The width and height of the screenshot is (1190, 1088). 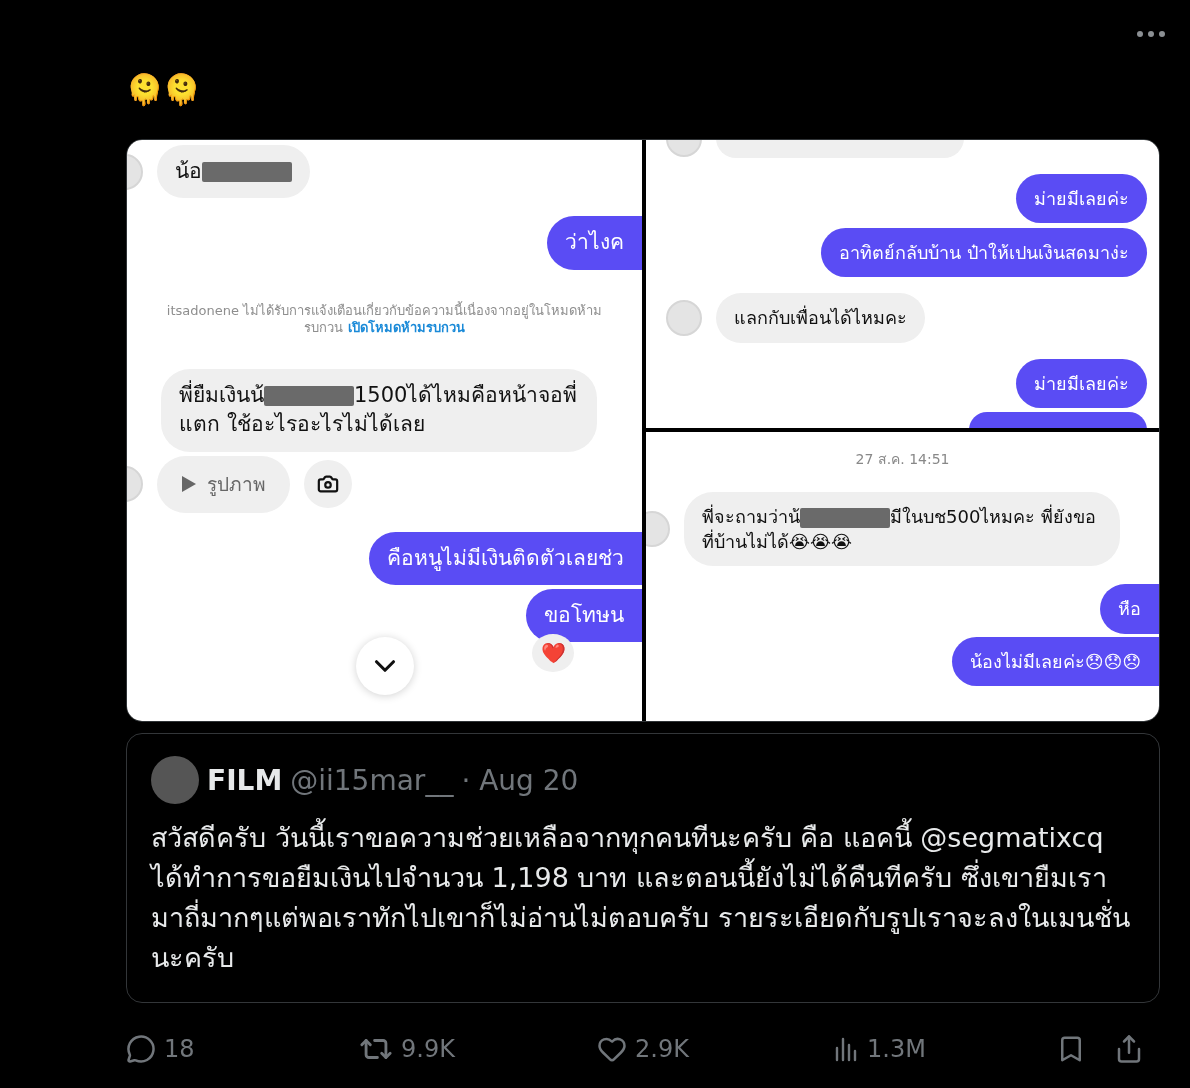 I want to click on message-bubble: น้องไม่มีเลยค่ะ😞😞😞, so click(x=1055, y=661).